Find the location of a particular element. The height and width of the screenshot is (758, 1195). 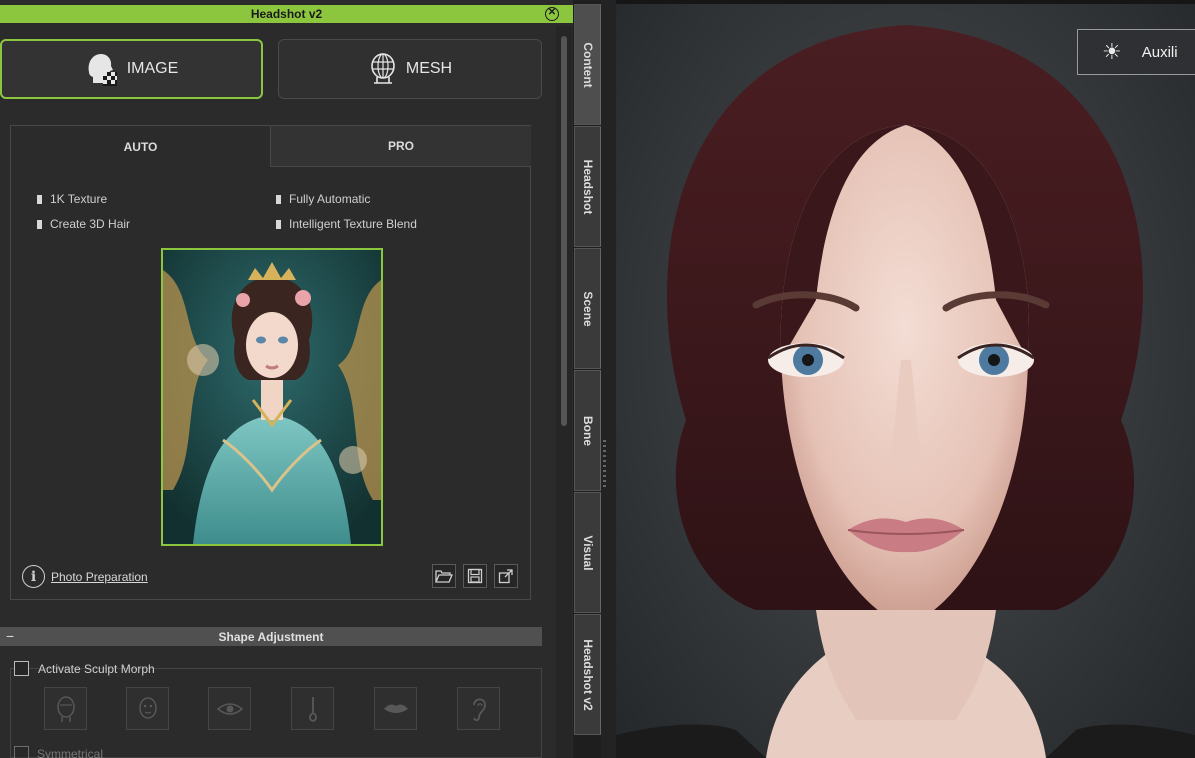

morph-mouth-button is located at coordinates (395, 708).